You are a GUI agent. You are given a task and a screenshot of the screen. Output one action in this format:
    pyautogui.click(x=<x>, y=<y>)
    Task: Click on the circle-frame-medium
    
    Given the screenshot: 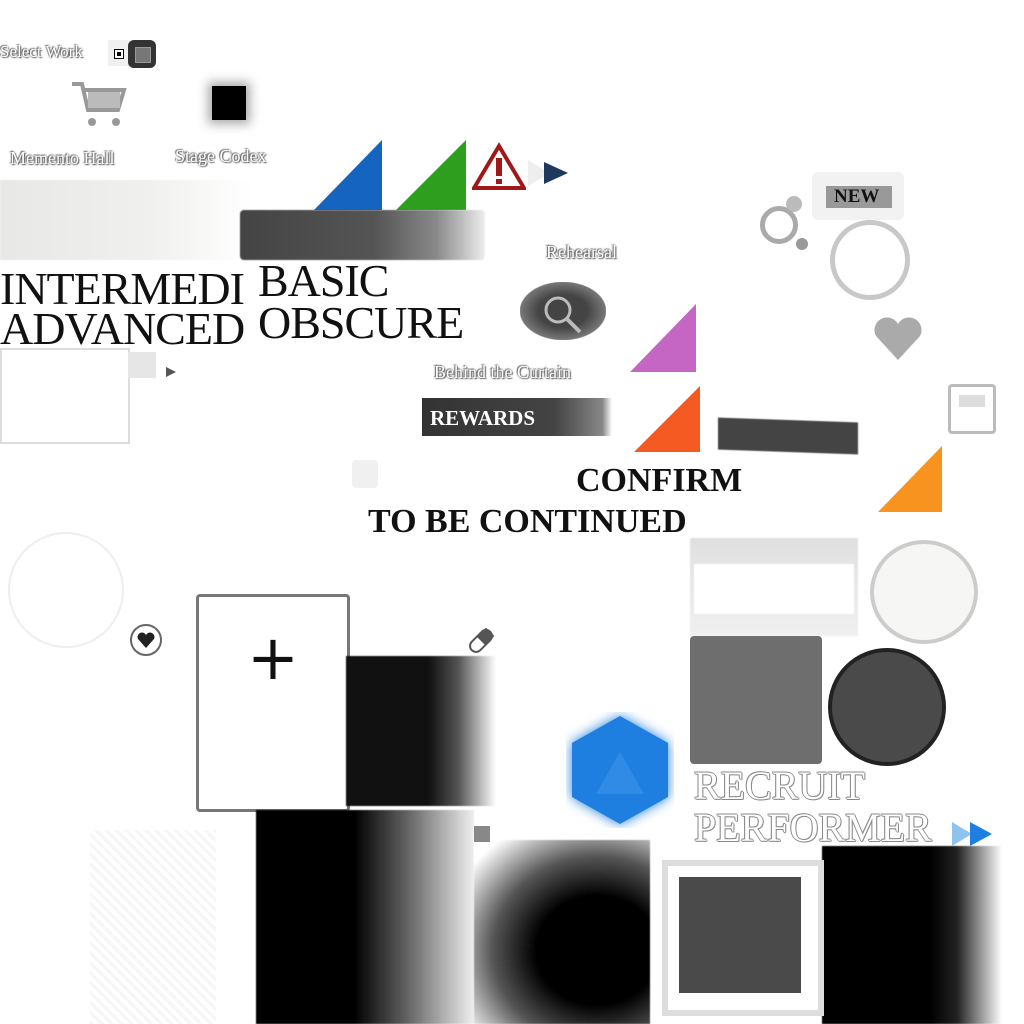 What is the action you would take?
    pyautogui.click(x=924, y=592)
    